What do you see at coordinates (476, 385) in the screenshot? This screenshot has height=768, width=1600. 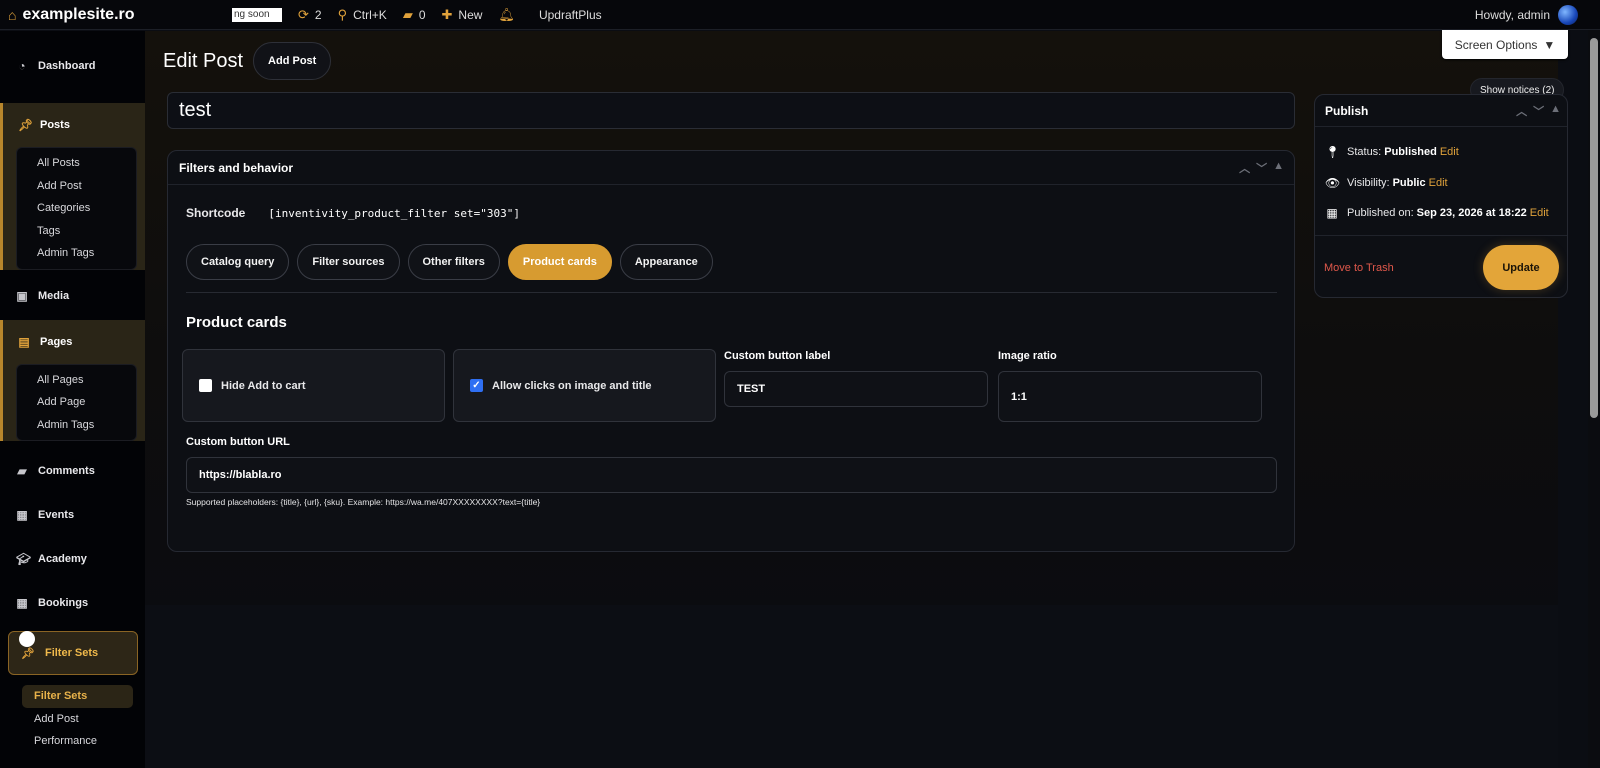 I see `allow-clicks-checkbox: ✓` at bounding box center [476, 385].